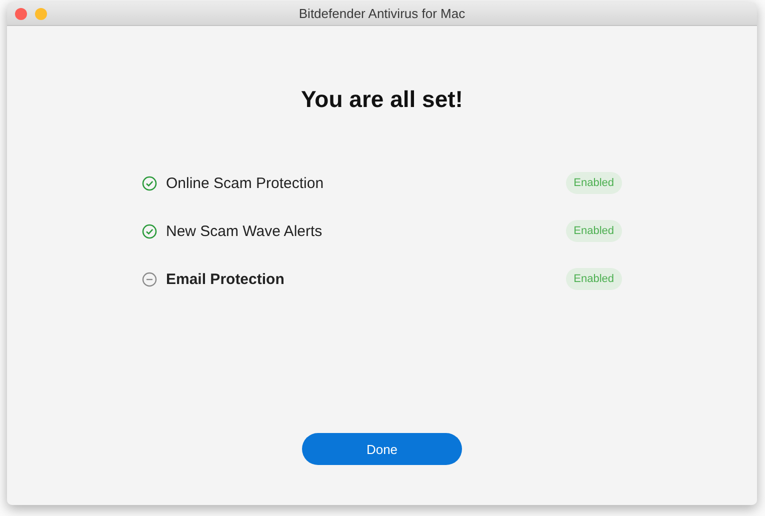  I want to click on window-title: Bitdefender Antivirus for Mac, so click(382, 13).